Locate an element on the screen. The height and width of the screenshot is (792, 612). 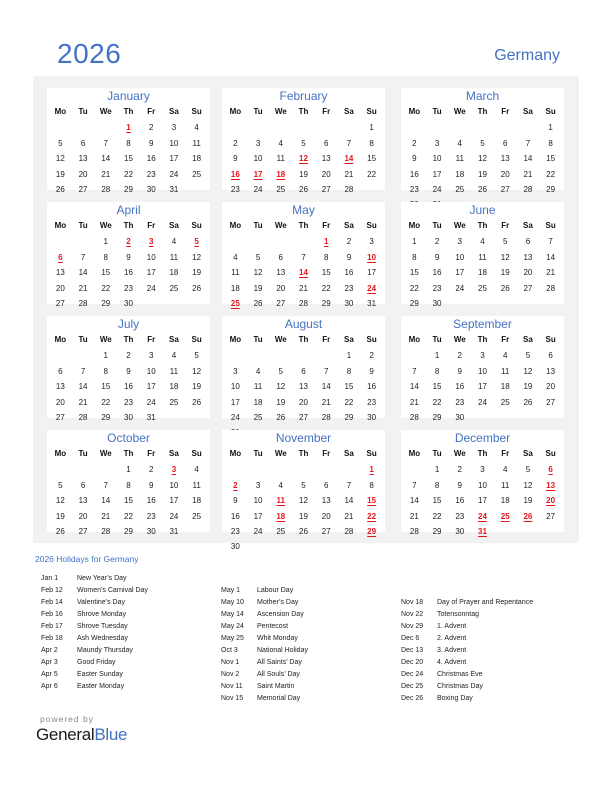
holiday-list-title: 2026 Holidays for Germany is located at coordinates (87, 559).